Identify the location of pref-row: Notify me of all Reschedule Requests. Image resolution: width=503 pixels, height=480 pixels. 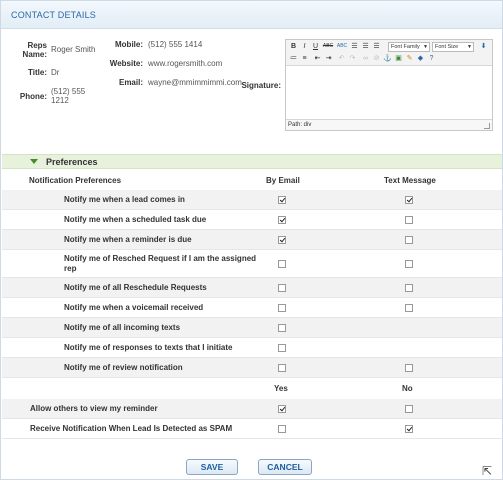
(252, 288).